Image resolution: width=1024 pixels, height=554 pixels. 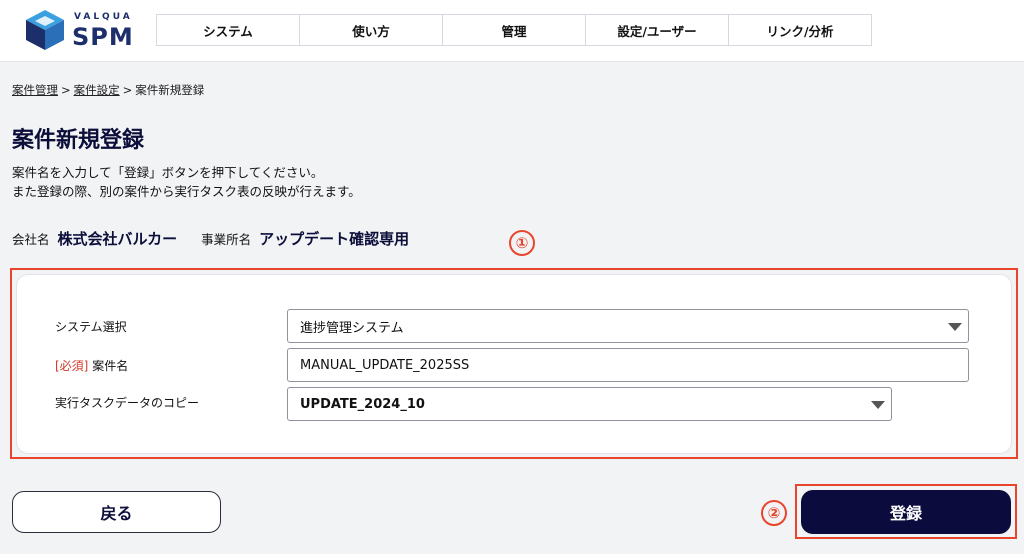 I want to click on breadcrumb-current: 案件新規登録, so click(x=170, y=90).